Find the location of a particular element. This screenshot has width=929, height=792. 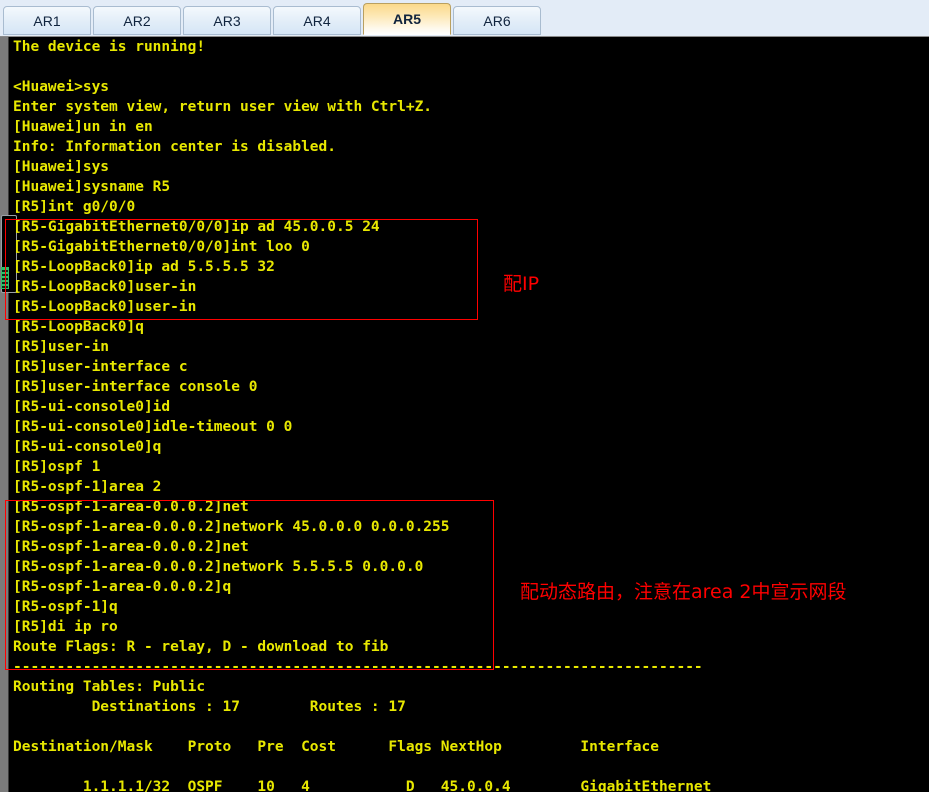

console-line: [R5-LoopBack0]q is located at coordinates (78, 327).